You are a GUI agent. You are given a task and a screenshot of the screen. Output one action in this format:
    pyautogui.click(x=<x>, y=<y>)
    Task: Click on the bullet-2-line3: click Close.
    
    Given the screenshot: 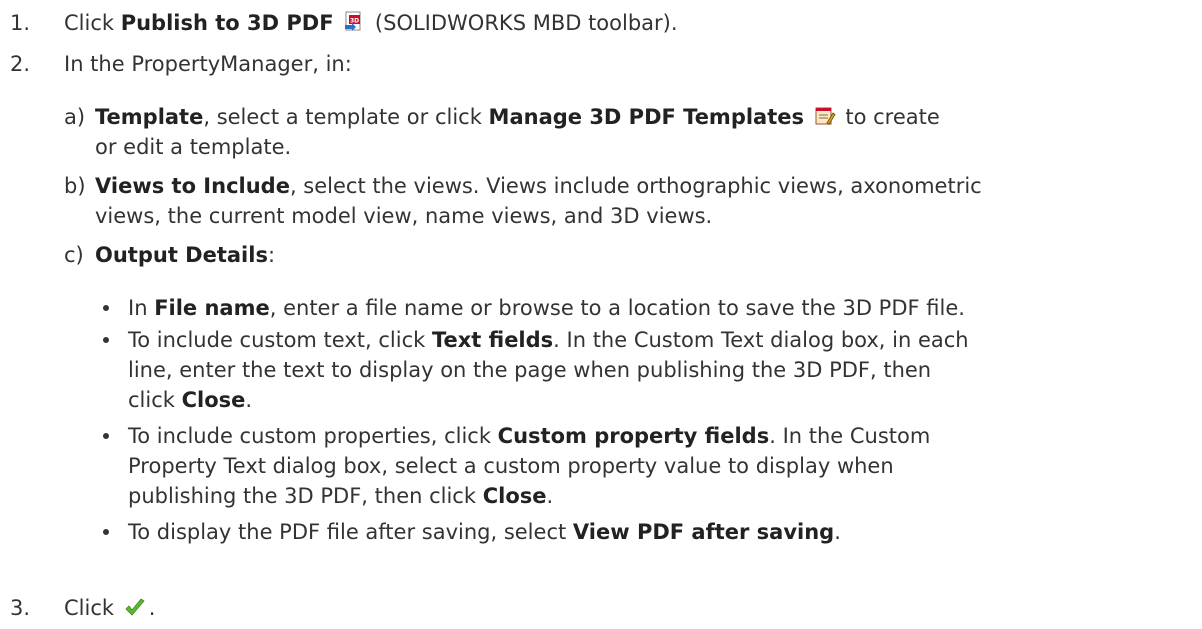 What is the action you would take?
    pyautogui.click(x=190, y=400)
    